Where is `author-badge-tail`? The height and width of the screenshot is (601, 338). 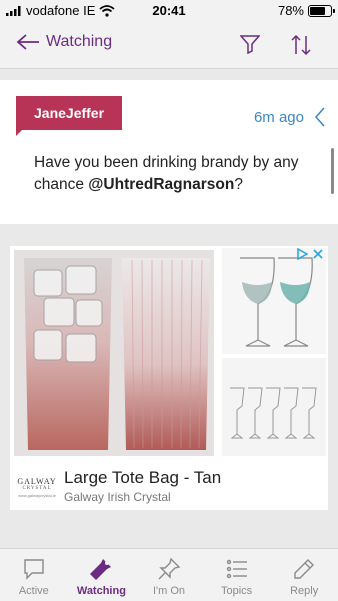 author-badge-tail is located at coordinates (19, 133).